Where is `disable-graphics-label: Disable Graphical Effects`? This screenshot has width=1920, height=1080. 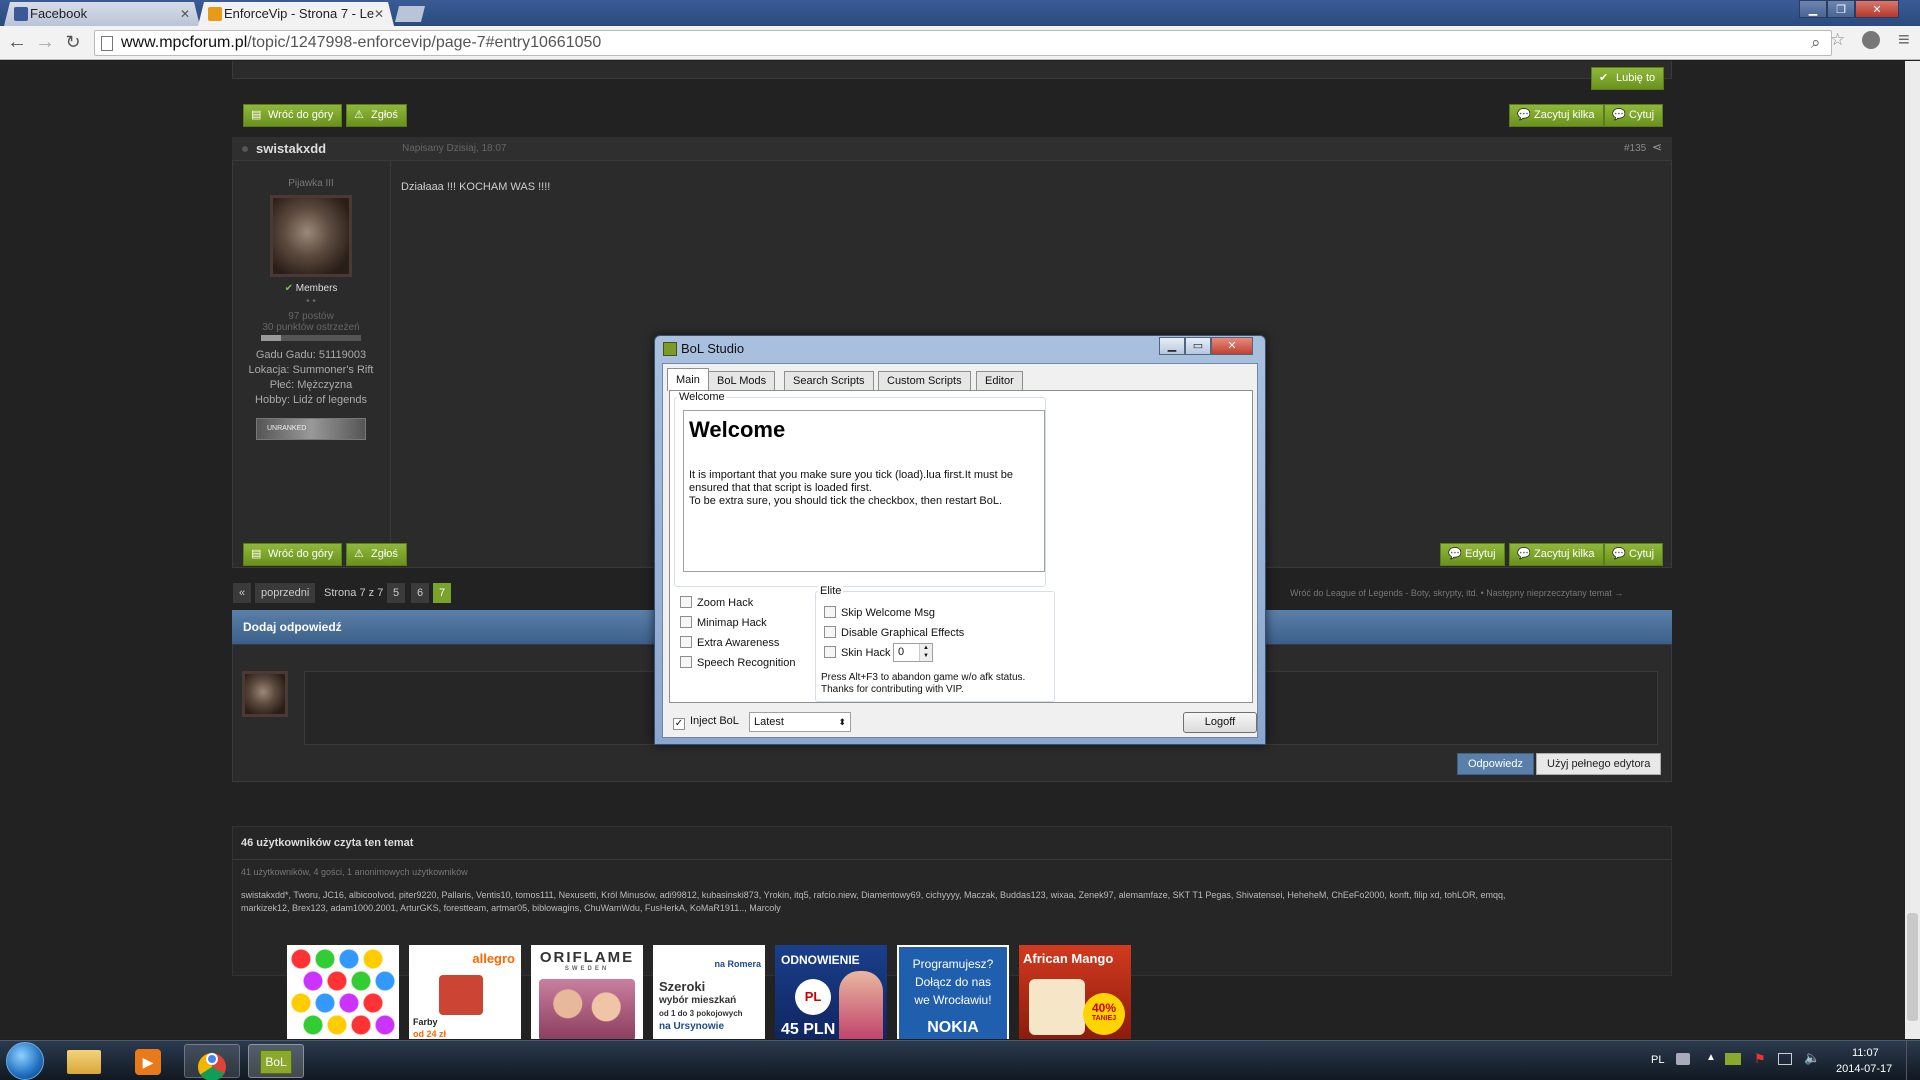
disable-graphics-label: Disable Graphical Effects is located at coordinates (903, 633).